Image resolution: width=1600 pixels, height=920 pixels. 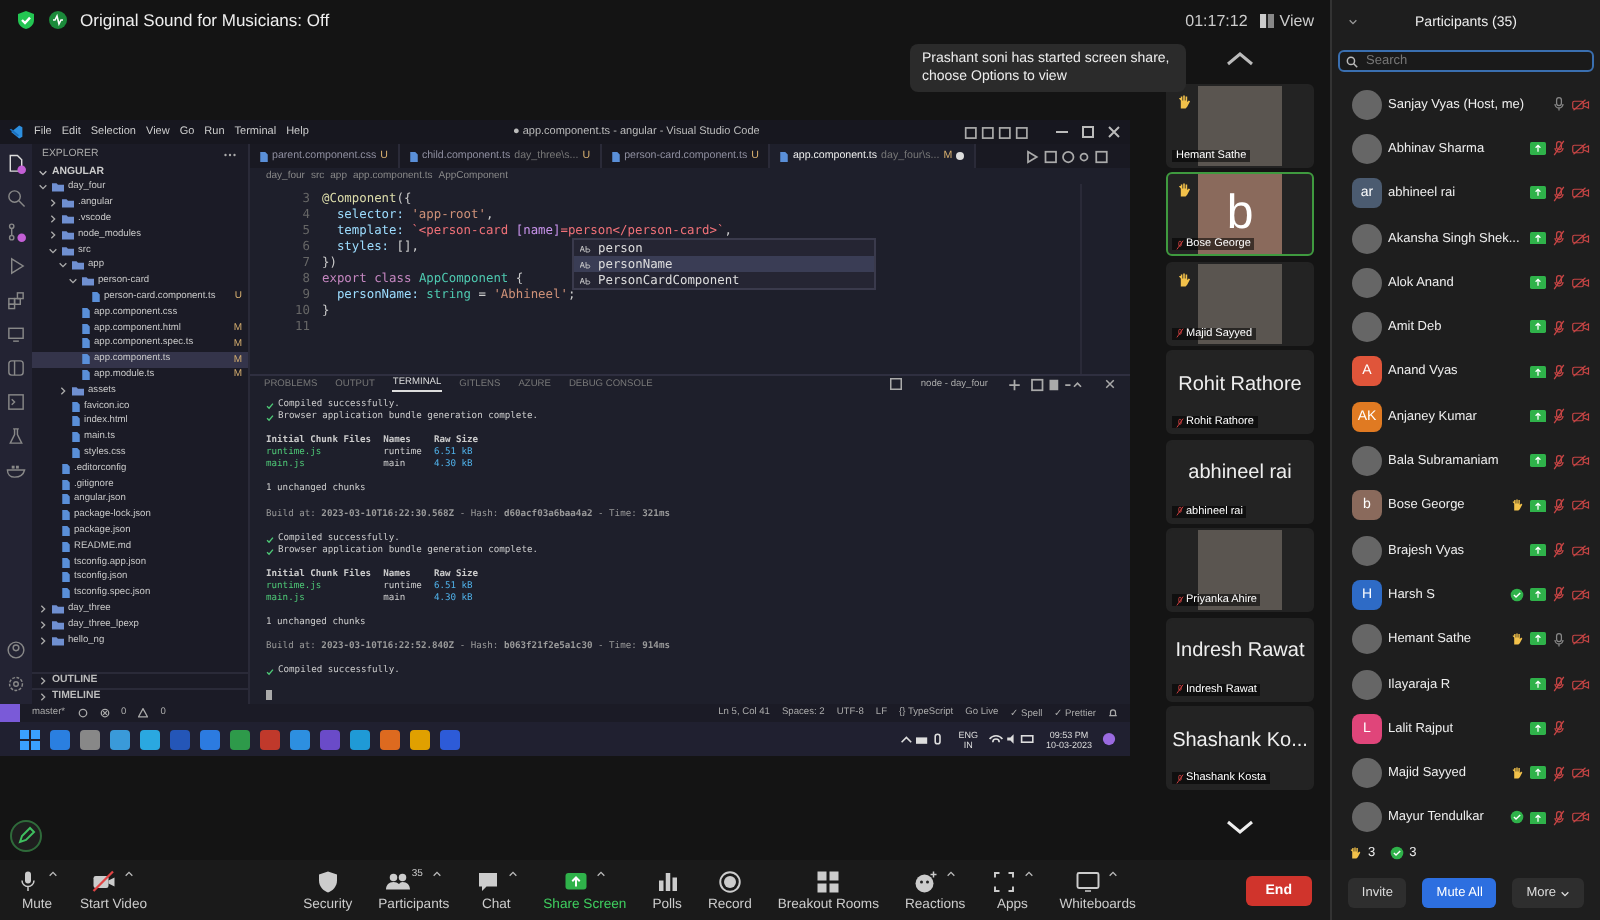 I want to click on extensions-icon, so click(x=16, y=300).